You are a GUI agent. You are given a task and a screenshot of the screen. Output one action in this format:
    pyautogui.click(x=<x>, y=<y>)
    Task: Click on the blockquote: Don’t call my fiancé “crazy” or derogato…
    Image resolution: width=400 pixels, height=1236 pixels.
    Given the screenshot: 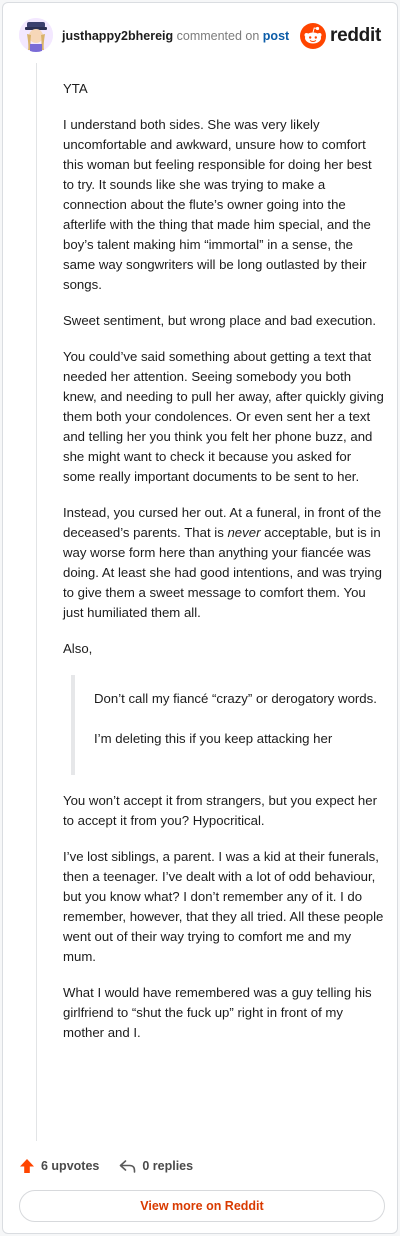 What is the action you would take?
    pyautogui.click(x=228, y=725)
    